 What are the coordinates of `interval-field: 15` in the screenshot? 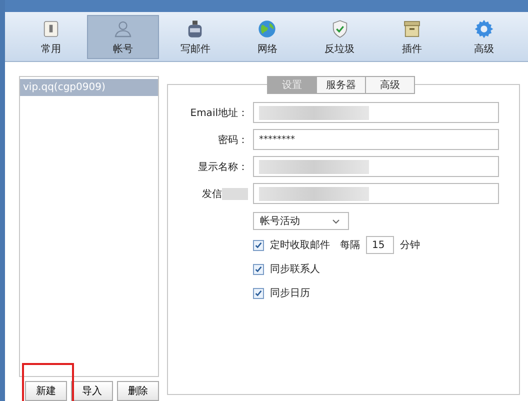 It's located at (380, 245).